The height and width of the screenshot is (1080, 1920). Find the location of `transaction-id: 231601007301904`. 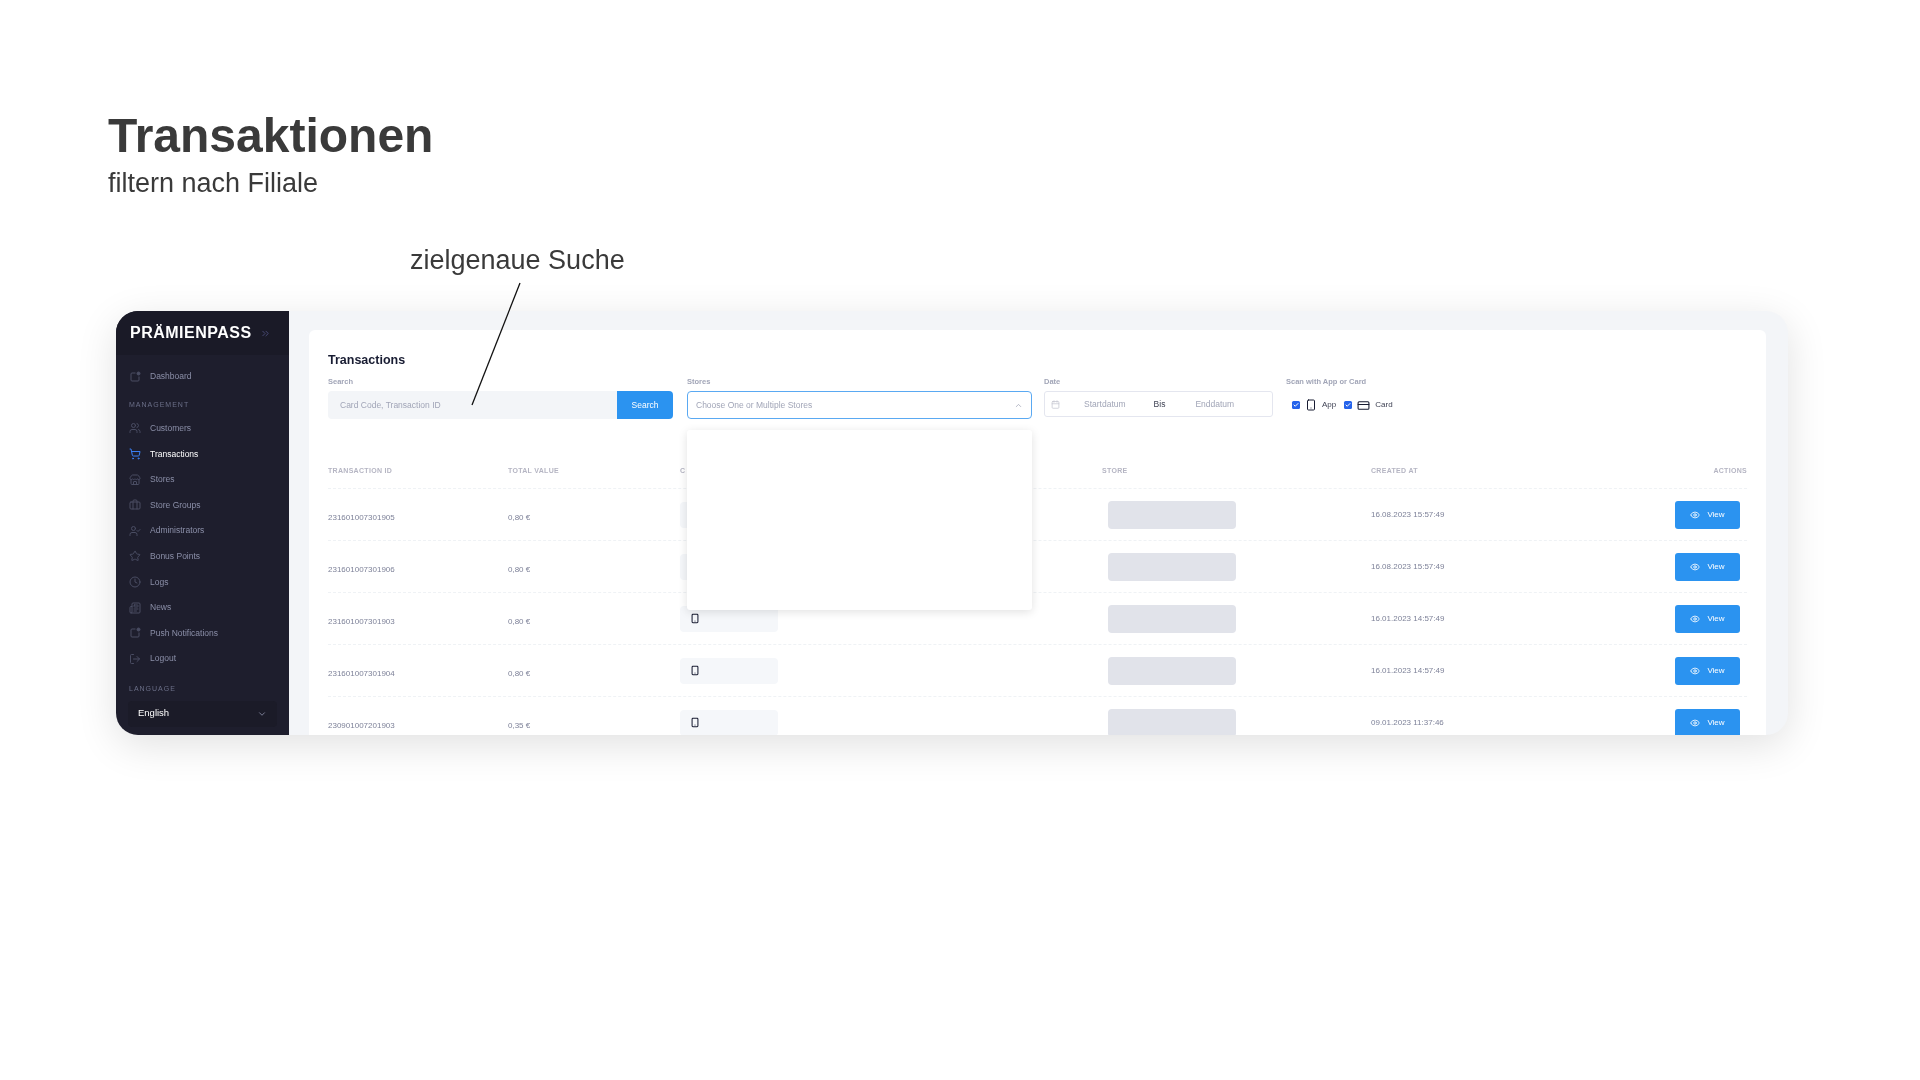

transaction-id: 231601007301904 is located at coordinates (361, 673).